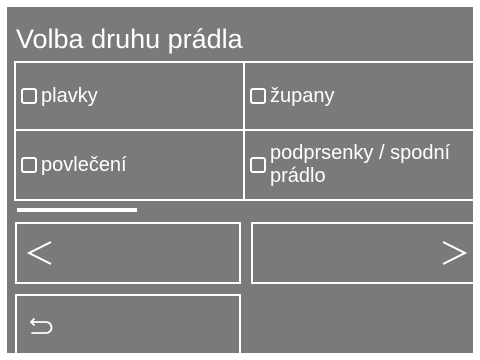 Image resolution: width=480 pixels, height=360 pixels. What do you see at coordinates (84, 164) in the screenshot?
I see `option-label: povlečení` at bounding box center [84, 164].